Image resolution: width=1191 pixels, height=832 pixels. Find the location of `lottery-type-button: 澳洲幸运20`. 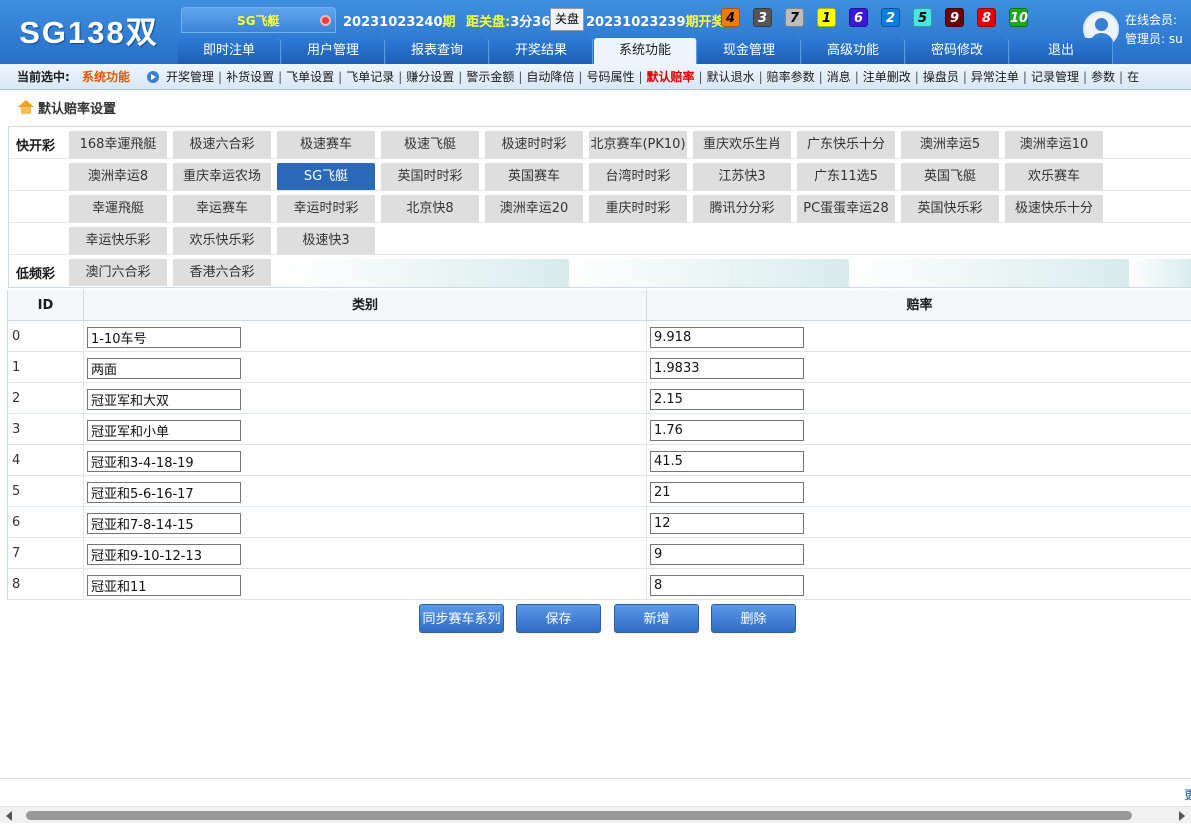

lottery-type-button: 澳洲幸运20 is located at coordinates (534, 208).